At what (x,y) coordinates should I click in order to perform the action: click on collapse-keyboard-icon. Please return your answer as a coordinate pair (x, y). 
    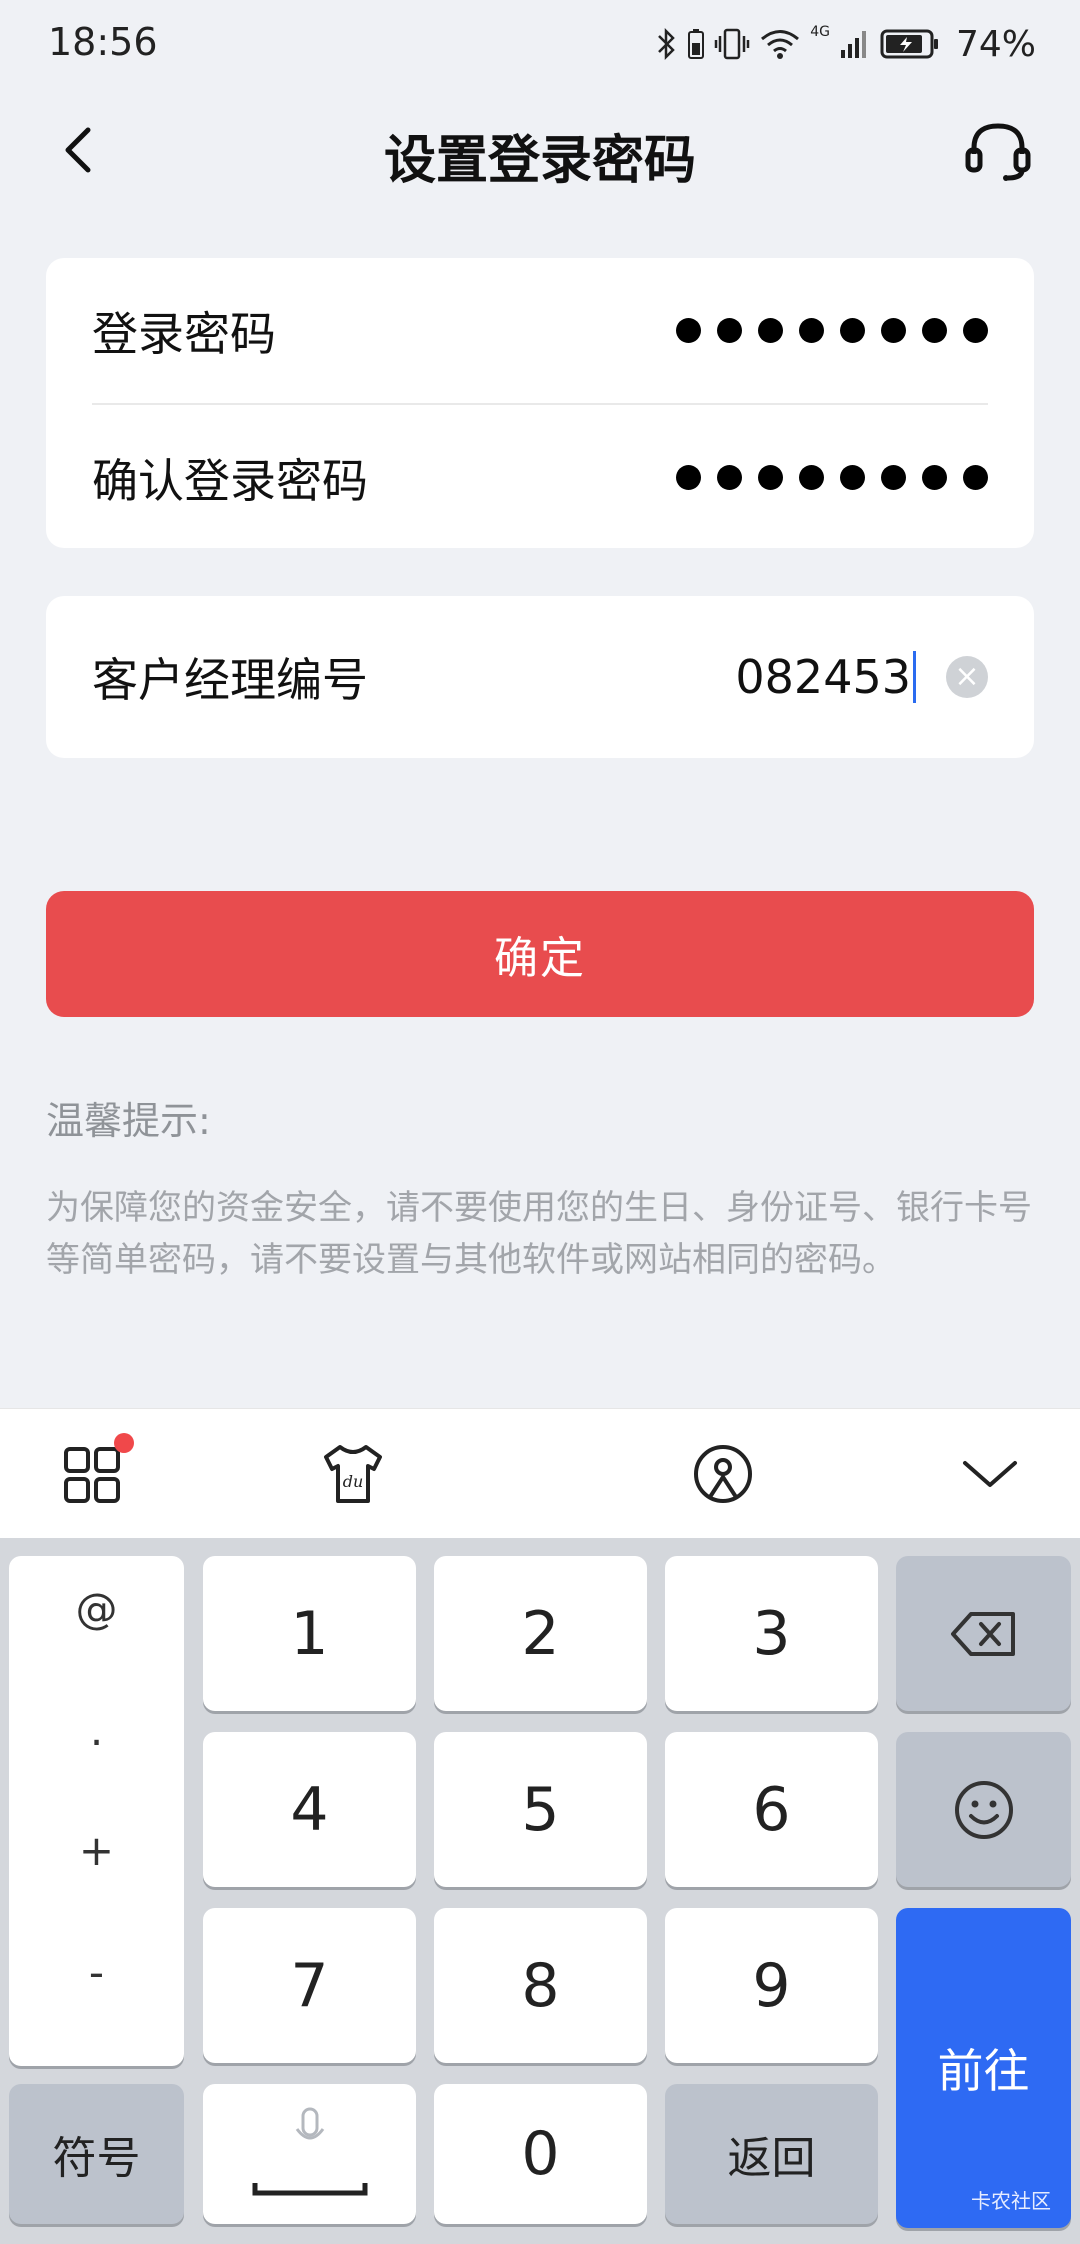
    Looking at the image, I should click on (990, 1474).